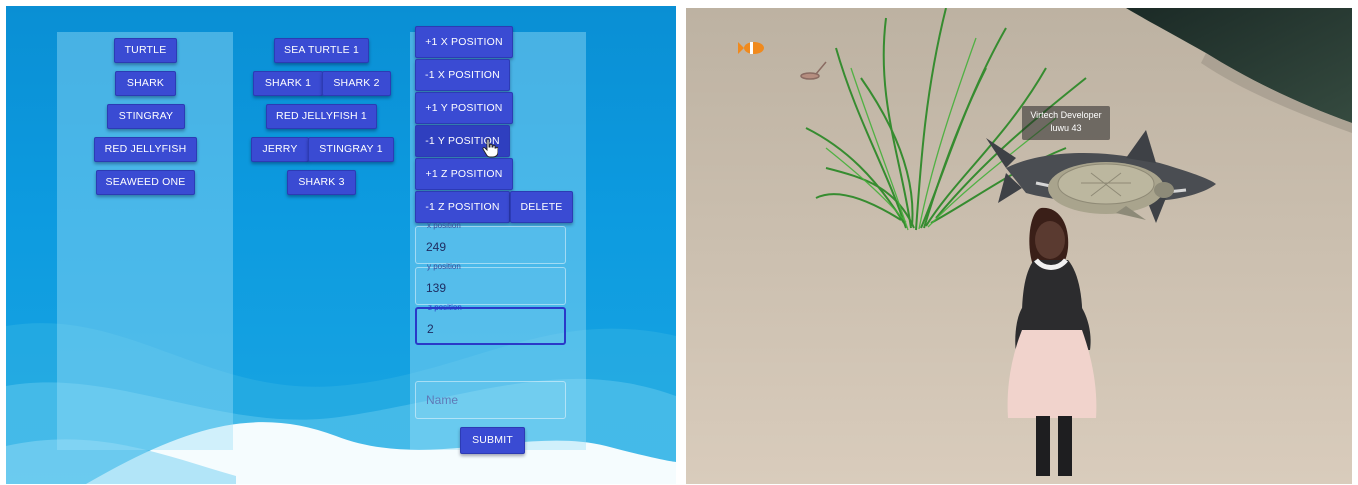 The image size is (1358, 485). Describe the element at coordinates (490, 242) in the screenshot. I see `x-position-field: x position 249` at that location.